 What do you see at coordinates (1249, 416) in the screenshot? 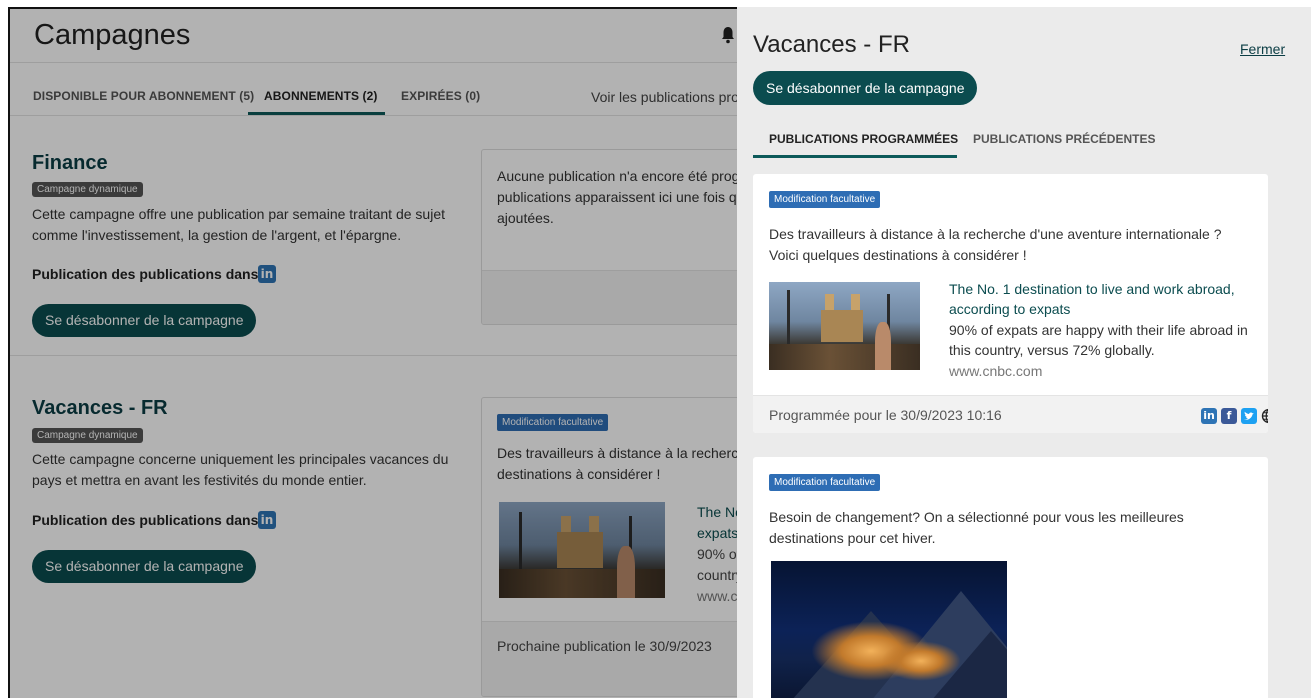
I see `twitter-icon` at bounding box center [1249, 416].